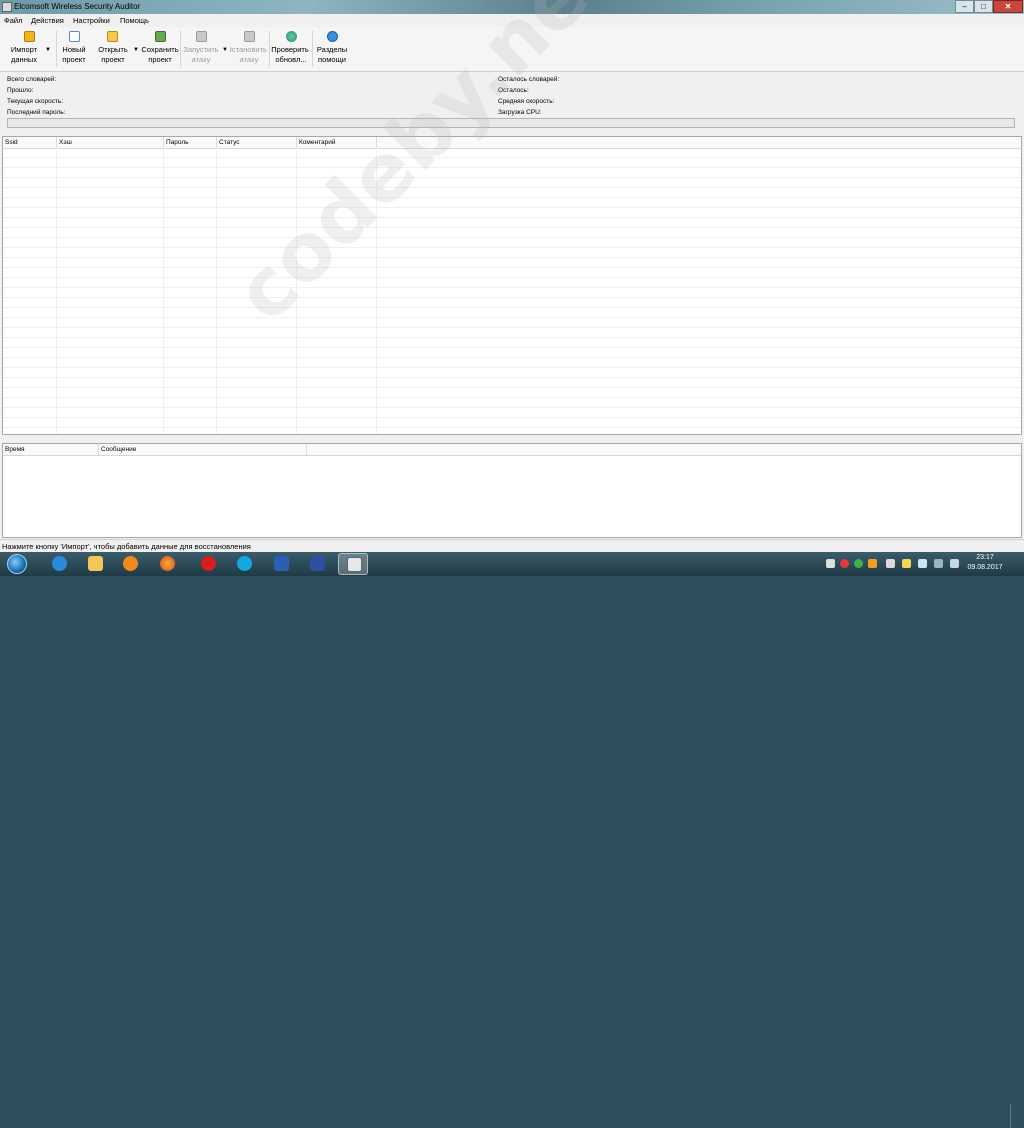  What do you see at coordinates (281, 564) in the screenshot?
I see `word-icon` at bounding box center [281, 564].